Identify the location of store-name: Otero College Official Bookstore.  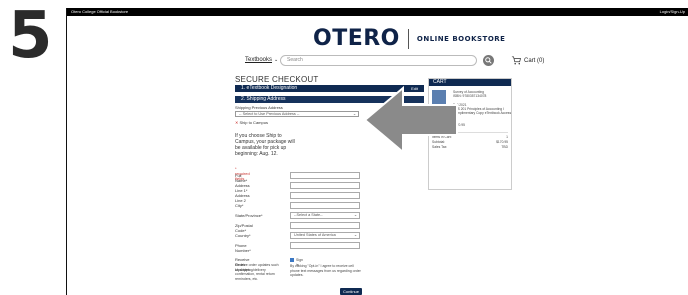
(100, 11).